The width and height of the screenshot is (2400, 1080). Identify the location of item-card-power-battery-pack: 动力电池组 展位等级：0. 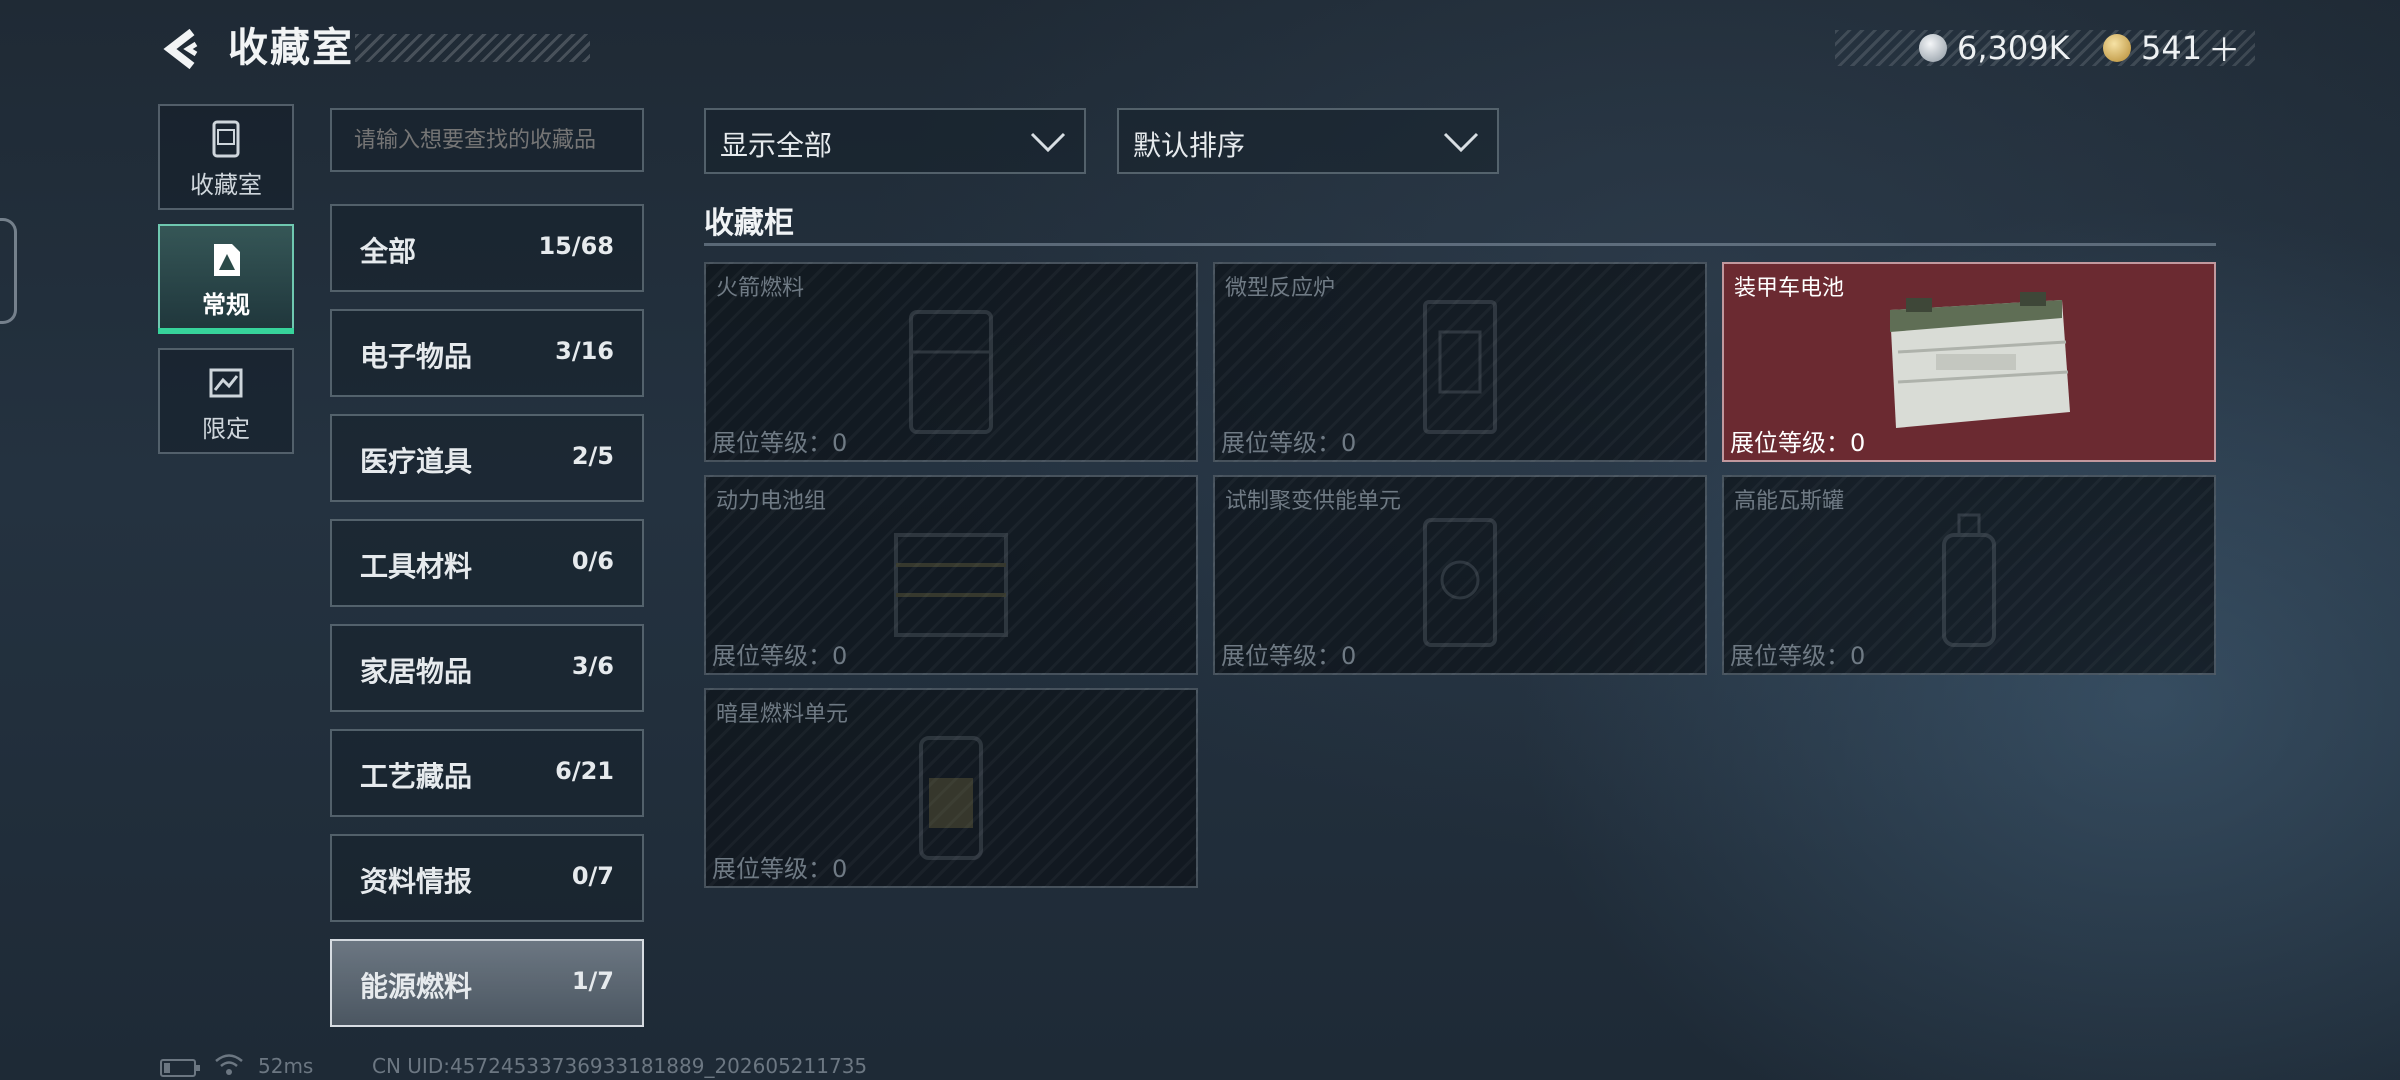
(951, 575).